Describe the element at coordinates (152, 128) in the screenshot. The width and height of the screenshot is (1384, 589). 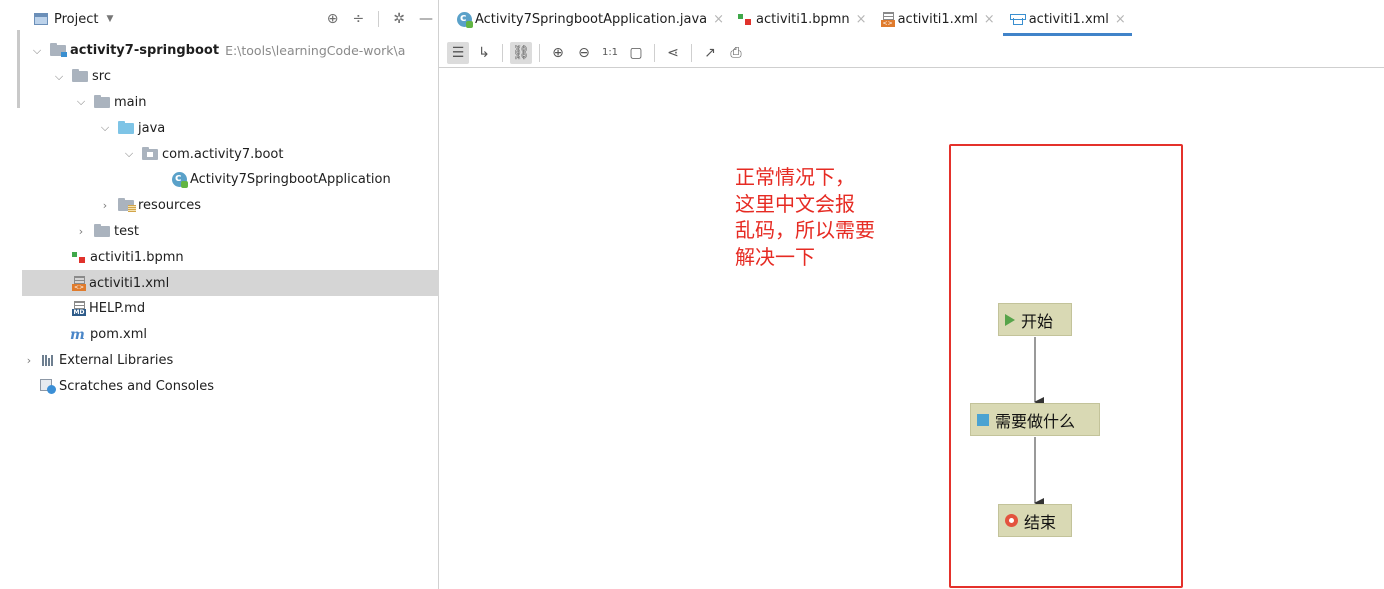
I see `tree-item-label: java` at that location.